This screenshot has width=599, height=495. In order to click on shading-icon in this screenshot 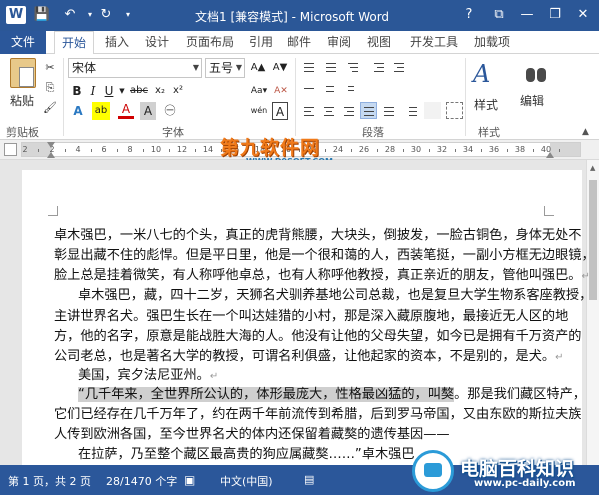, I will do `click(432, 110)`.